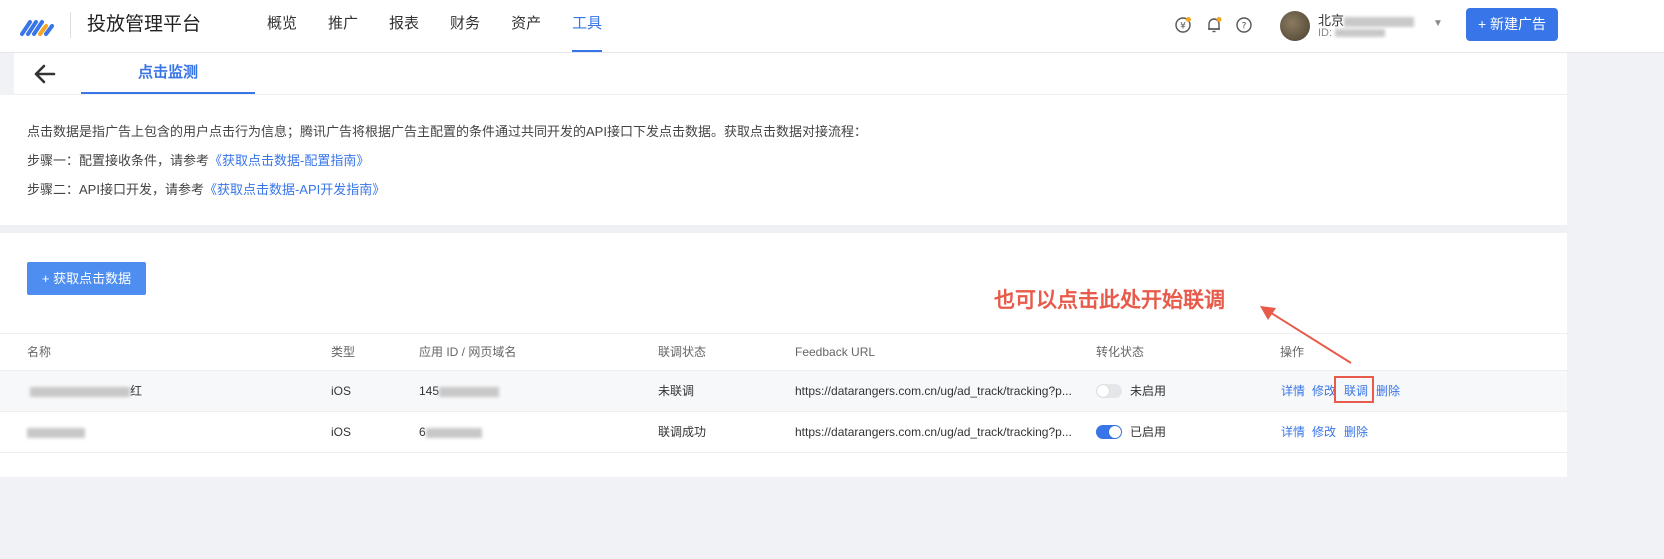 This screenshot has width=1664, height=559. I want to click on info-step2: 步骤二：API接口开发，请参考《获取点击数据-API开发指南》, so click(206, 189).